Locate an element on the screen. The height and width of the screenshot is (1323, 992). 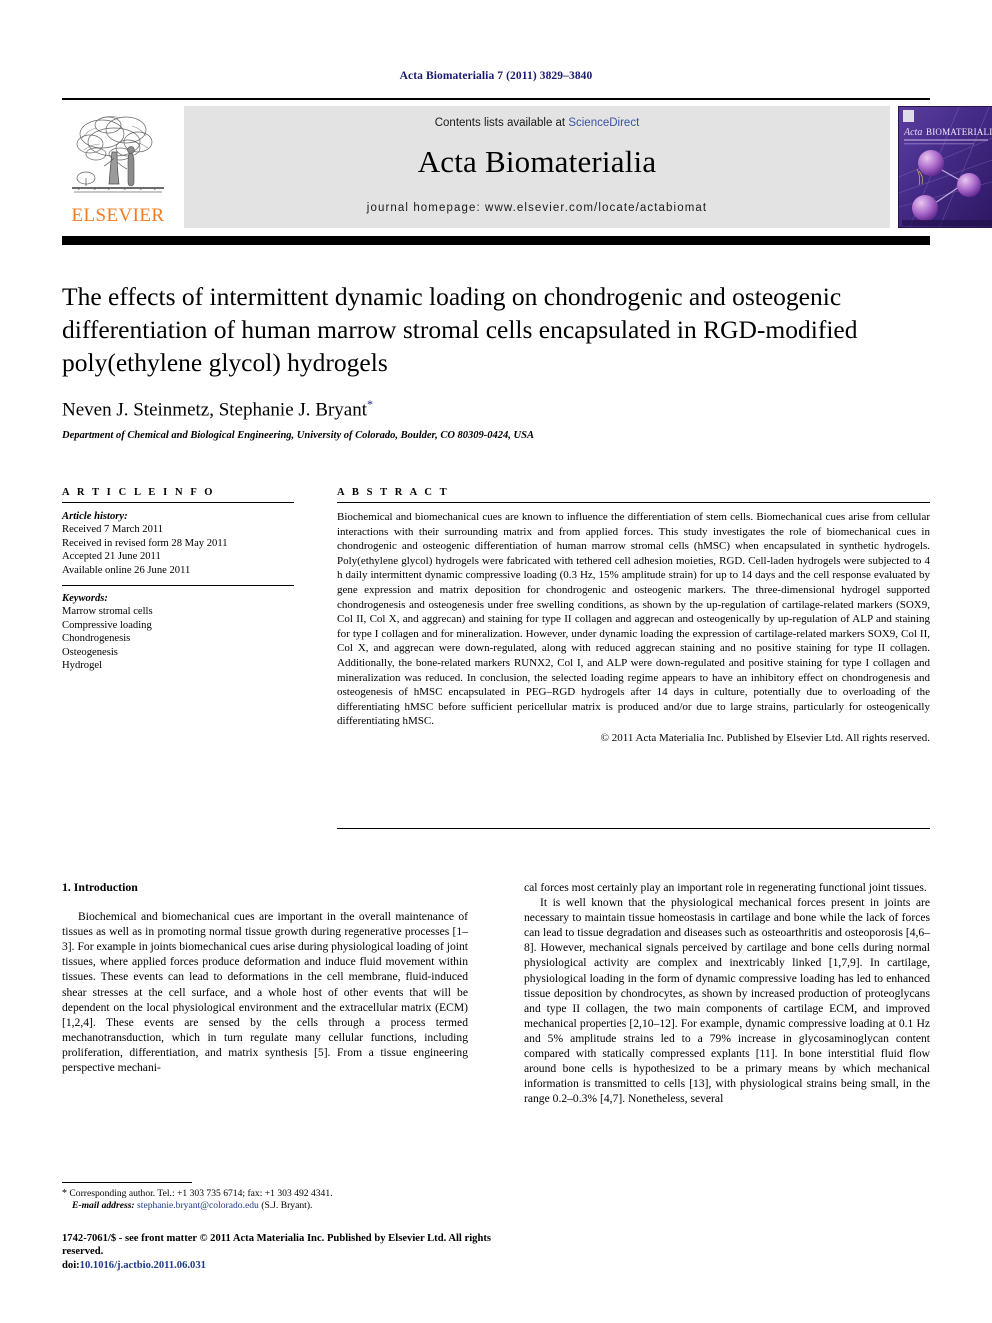
elsevier-wordmark: ELSEVIER is located at coordinates (118, 215).